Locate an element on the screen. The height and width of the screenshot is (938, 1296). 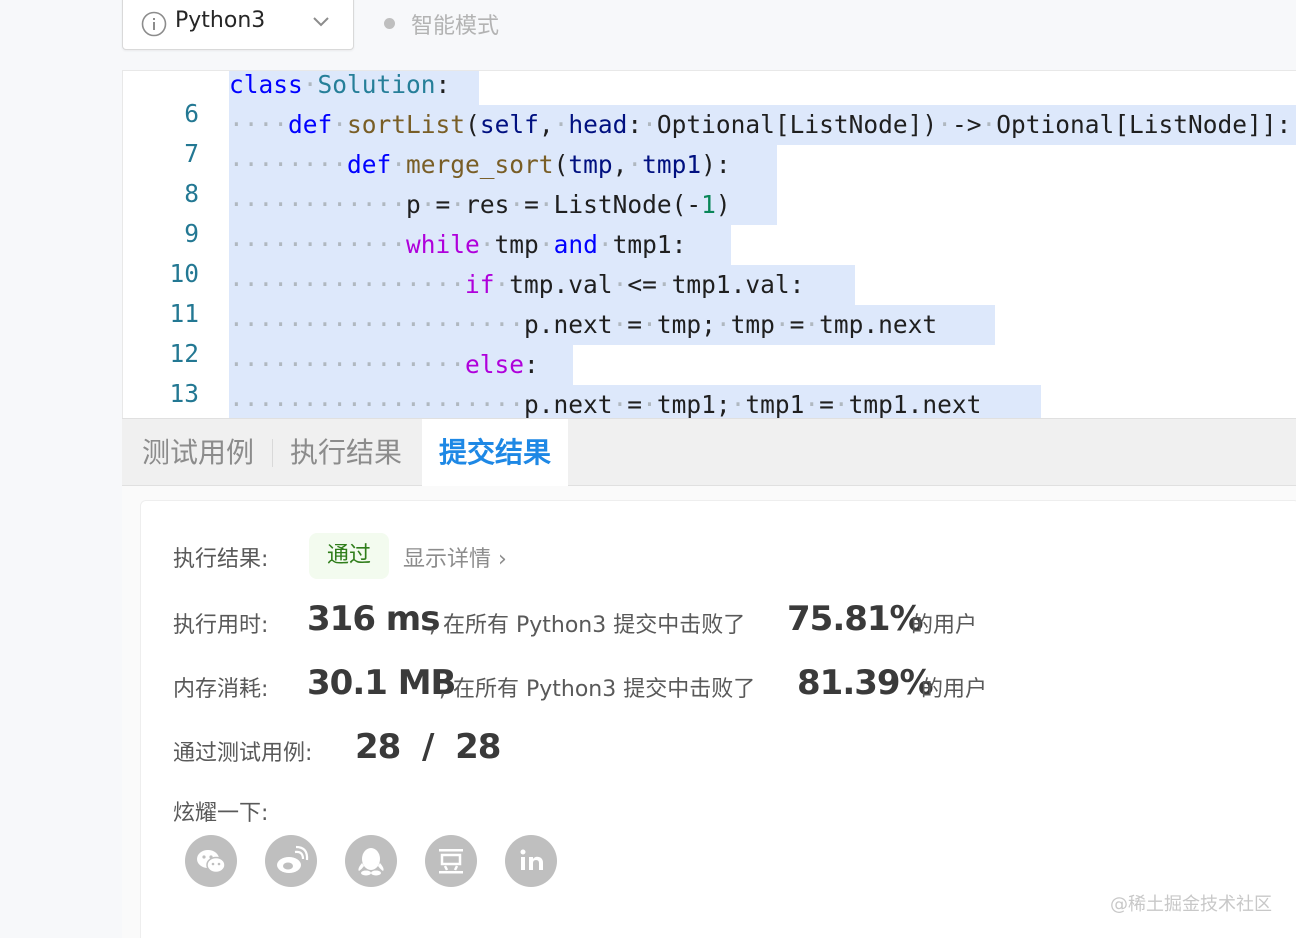
runtime-label: 执行用时: is located at coordinates (221, 625).